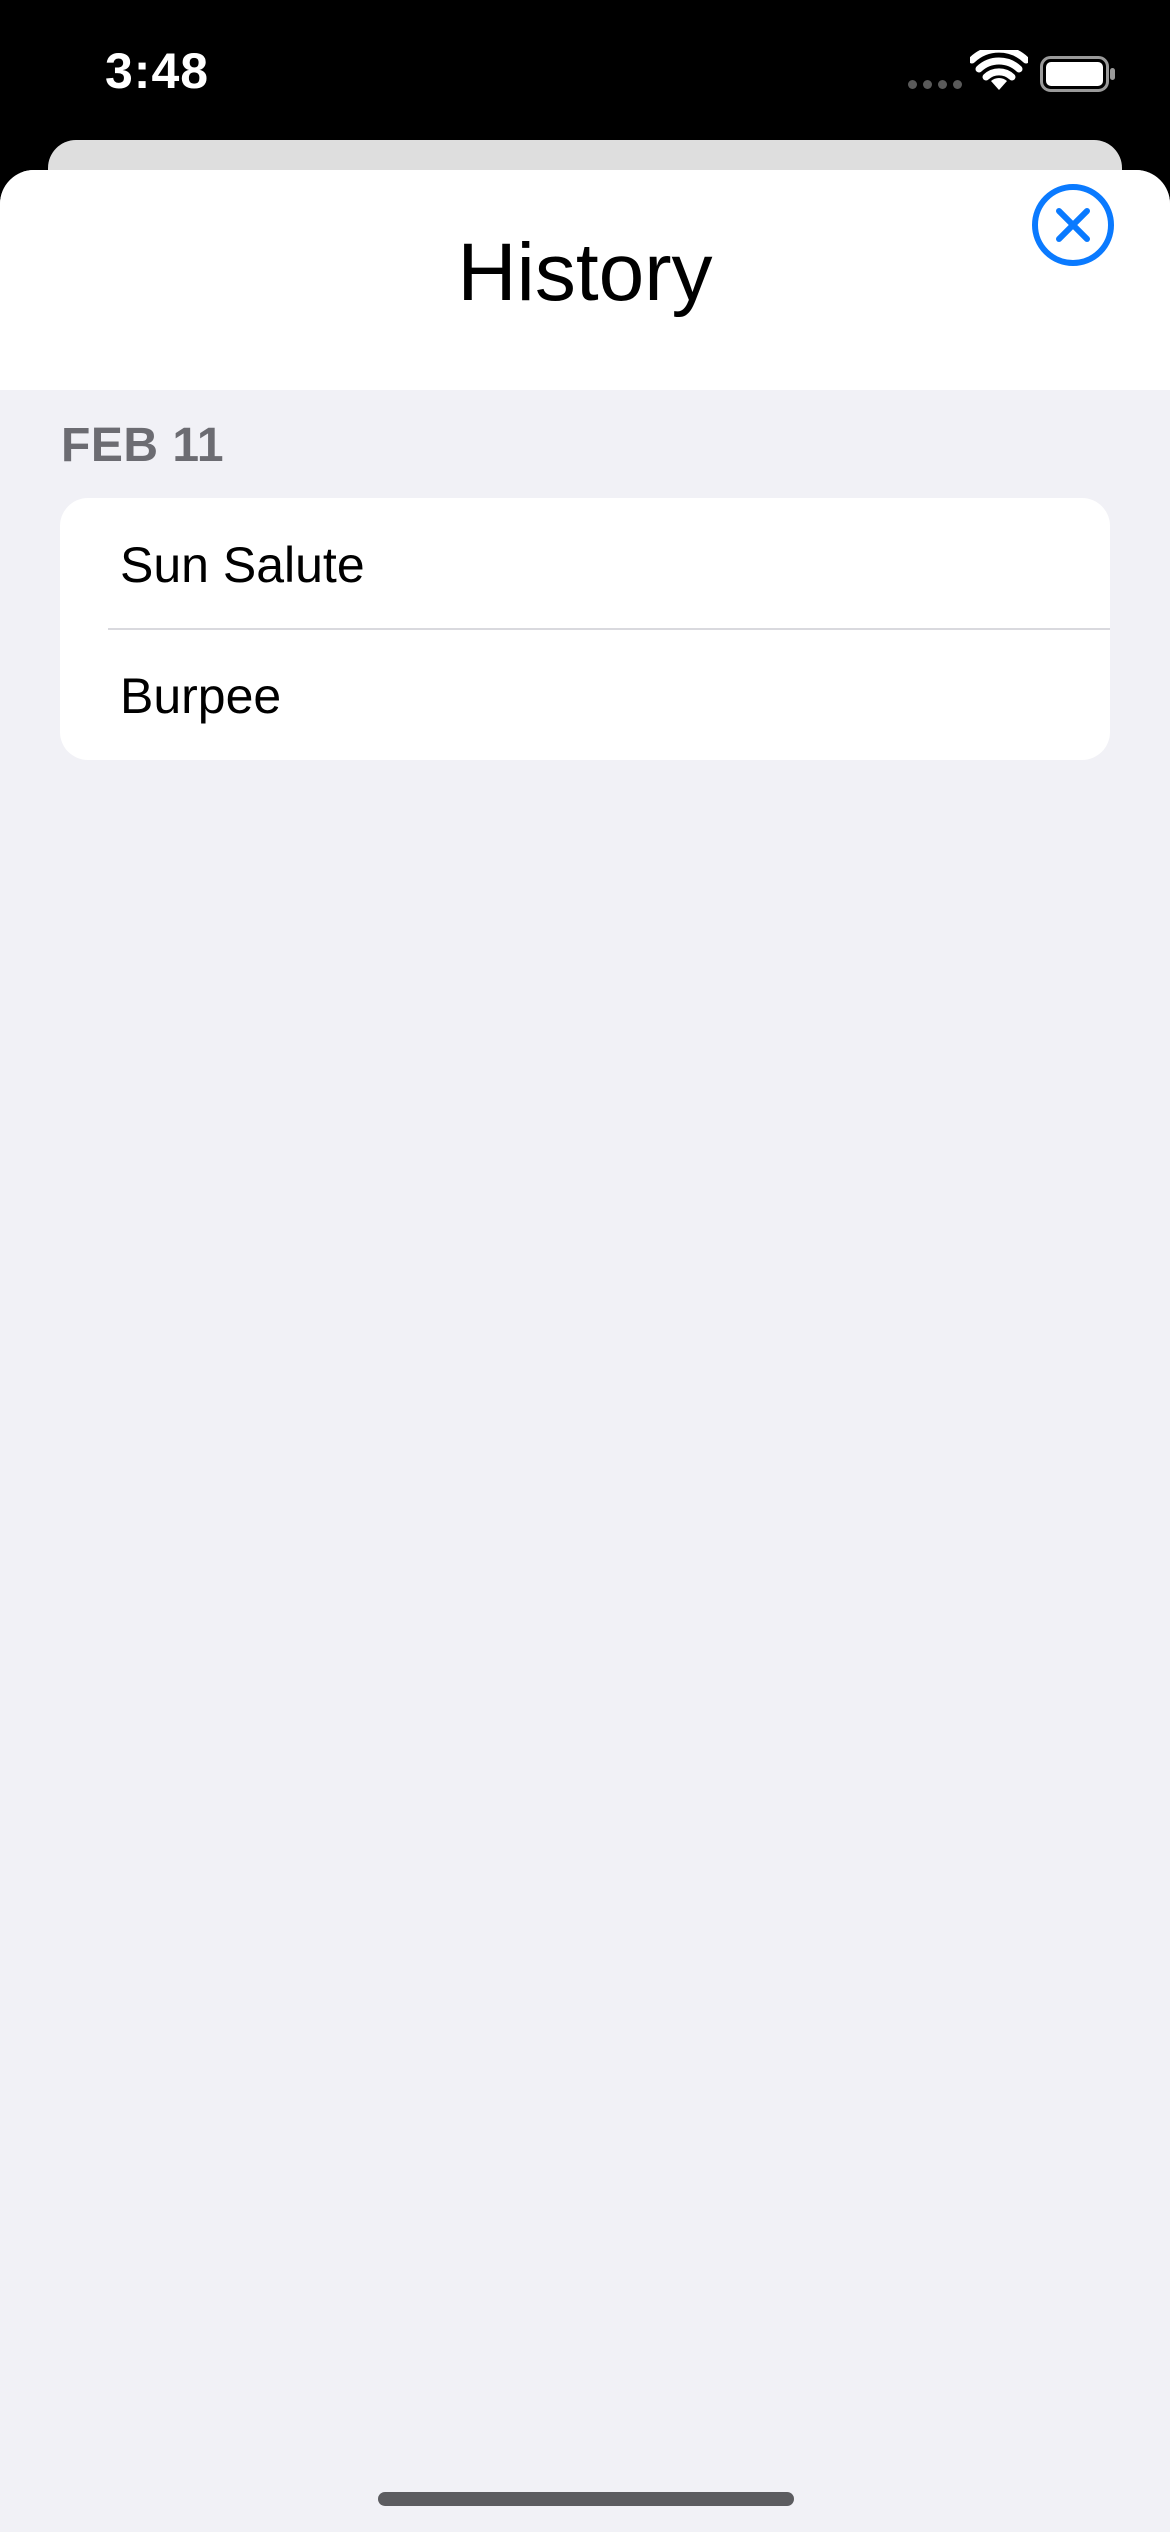 The image size is (1170, 2532). What do you see at coordinates (586, 2499) in the screenshot?
I see `home-indicator` at bounding box center [586, 2499].